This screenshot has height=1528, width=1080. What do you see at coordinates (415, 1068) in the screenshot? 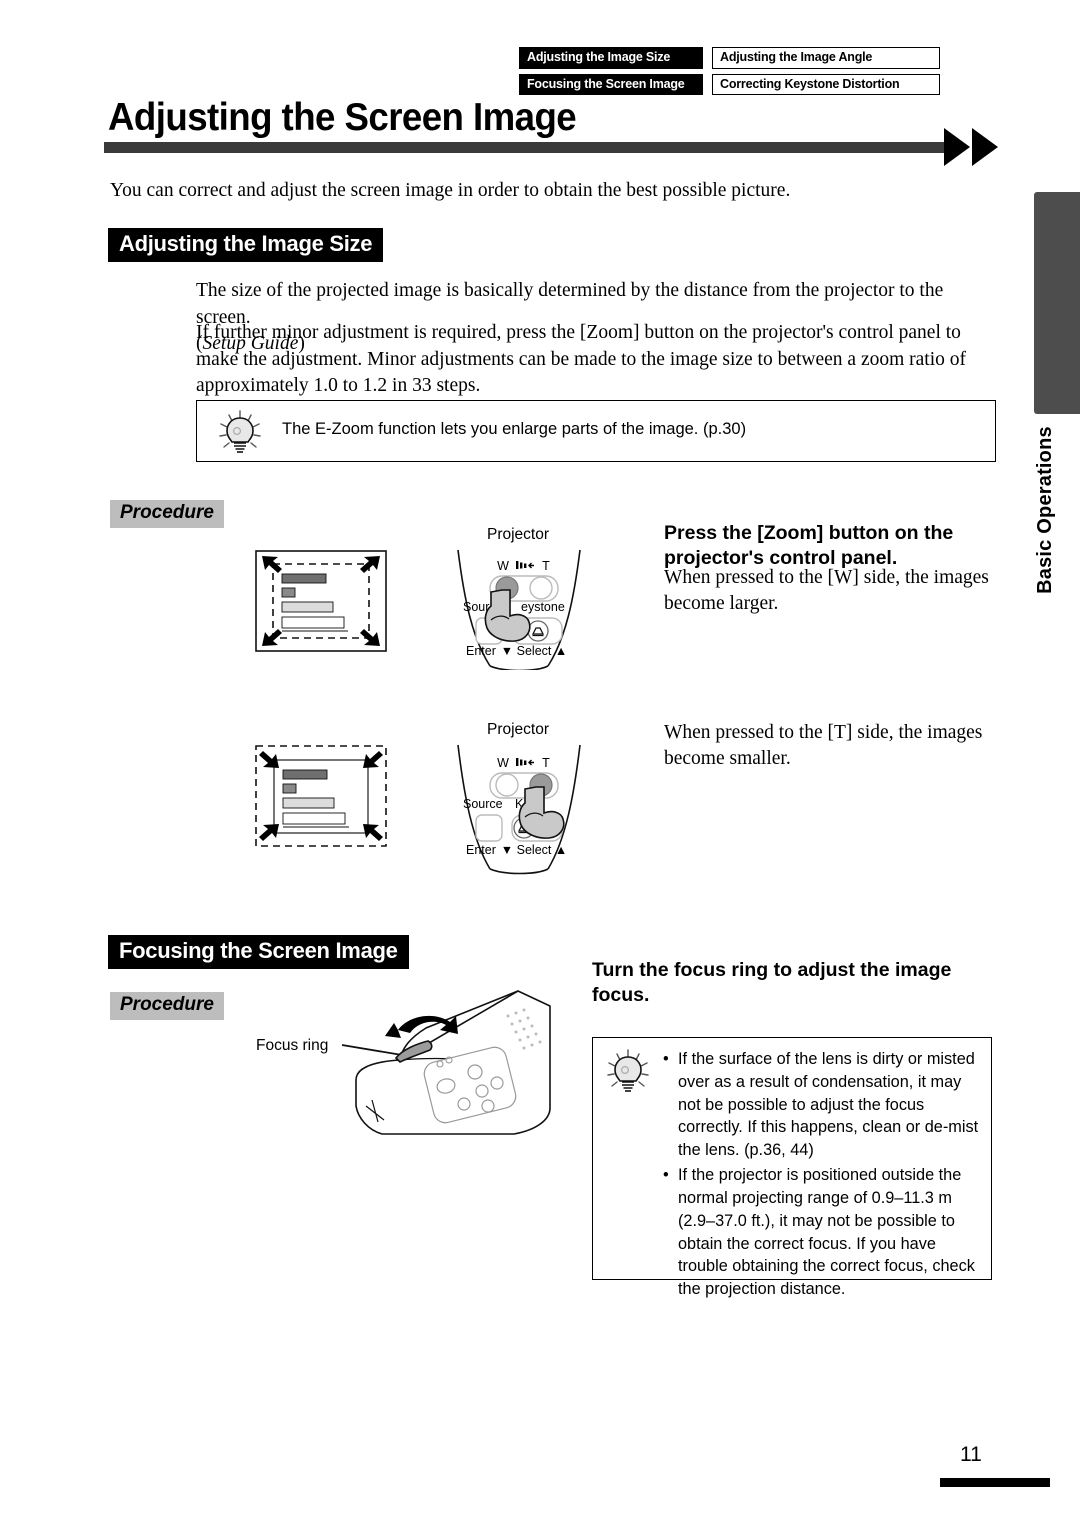
I see `diagram-focus-ring: Focus ring` at bounding box center [415, 1068].